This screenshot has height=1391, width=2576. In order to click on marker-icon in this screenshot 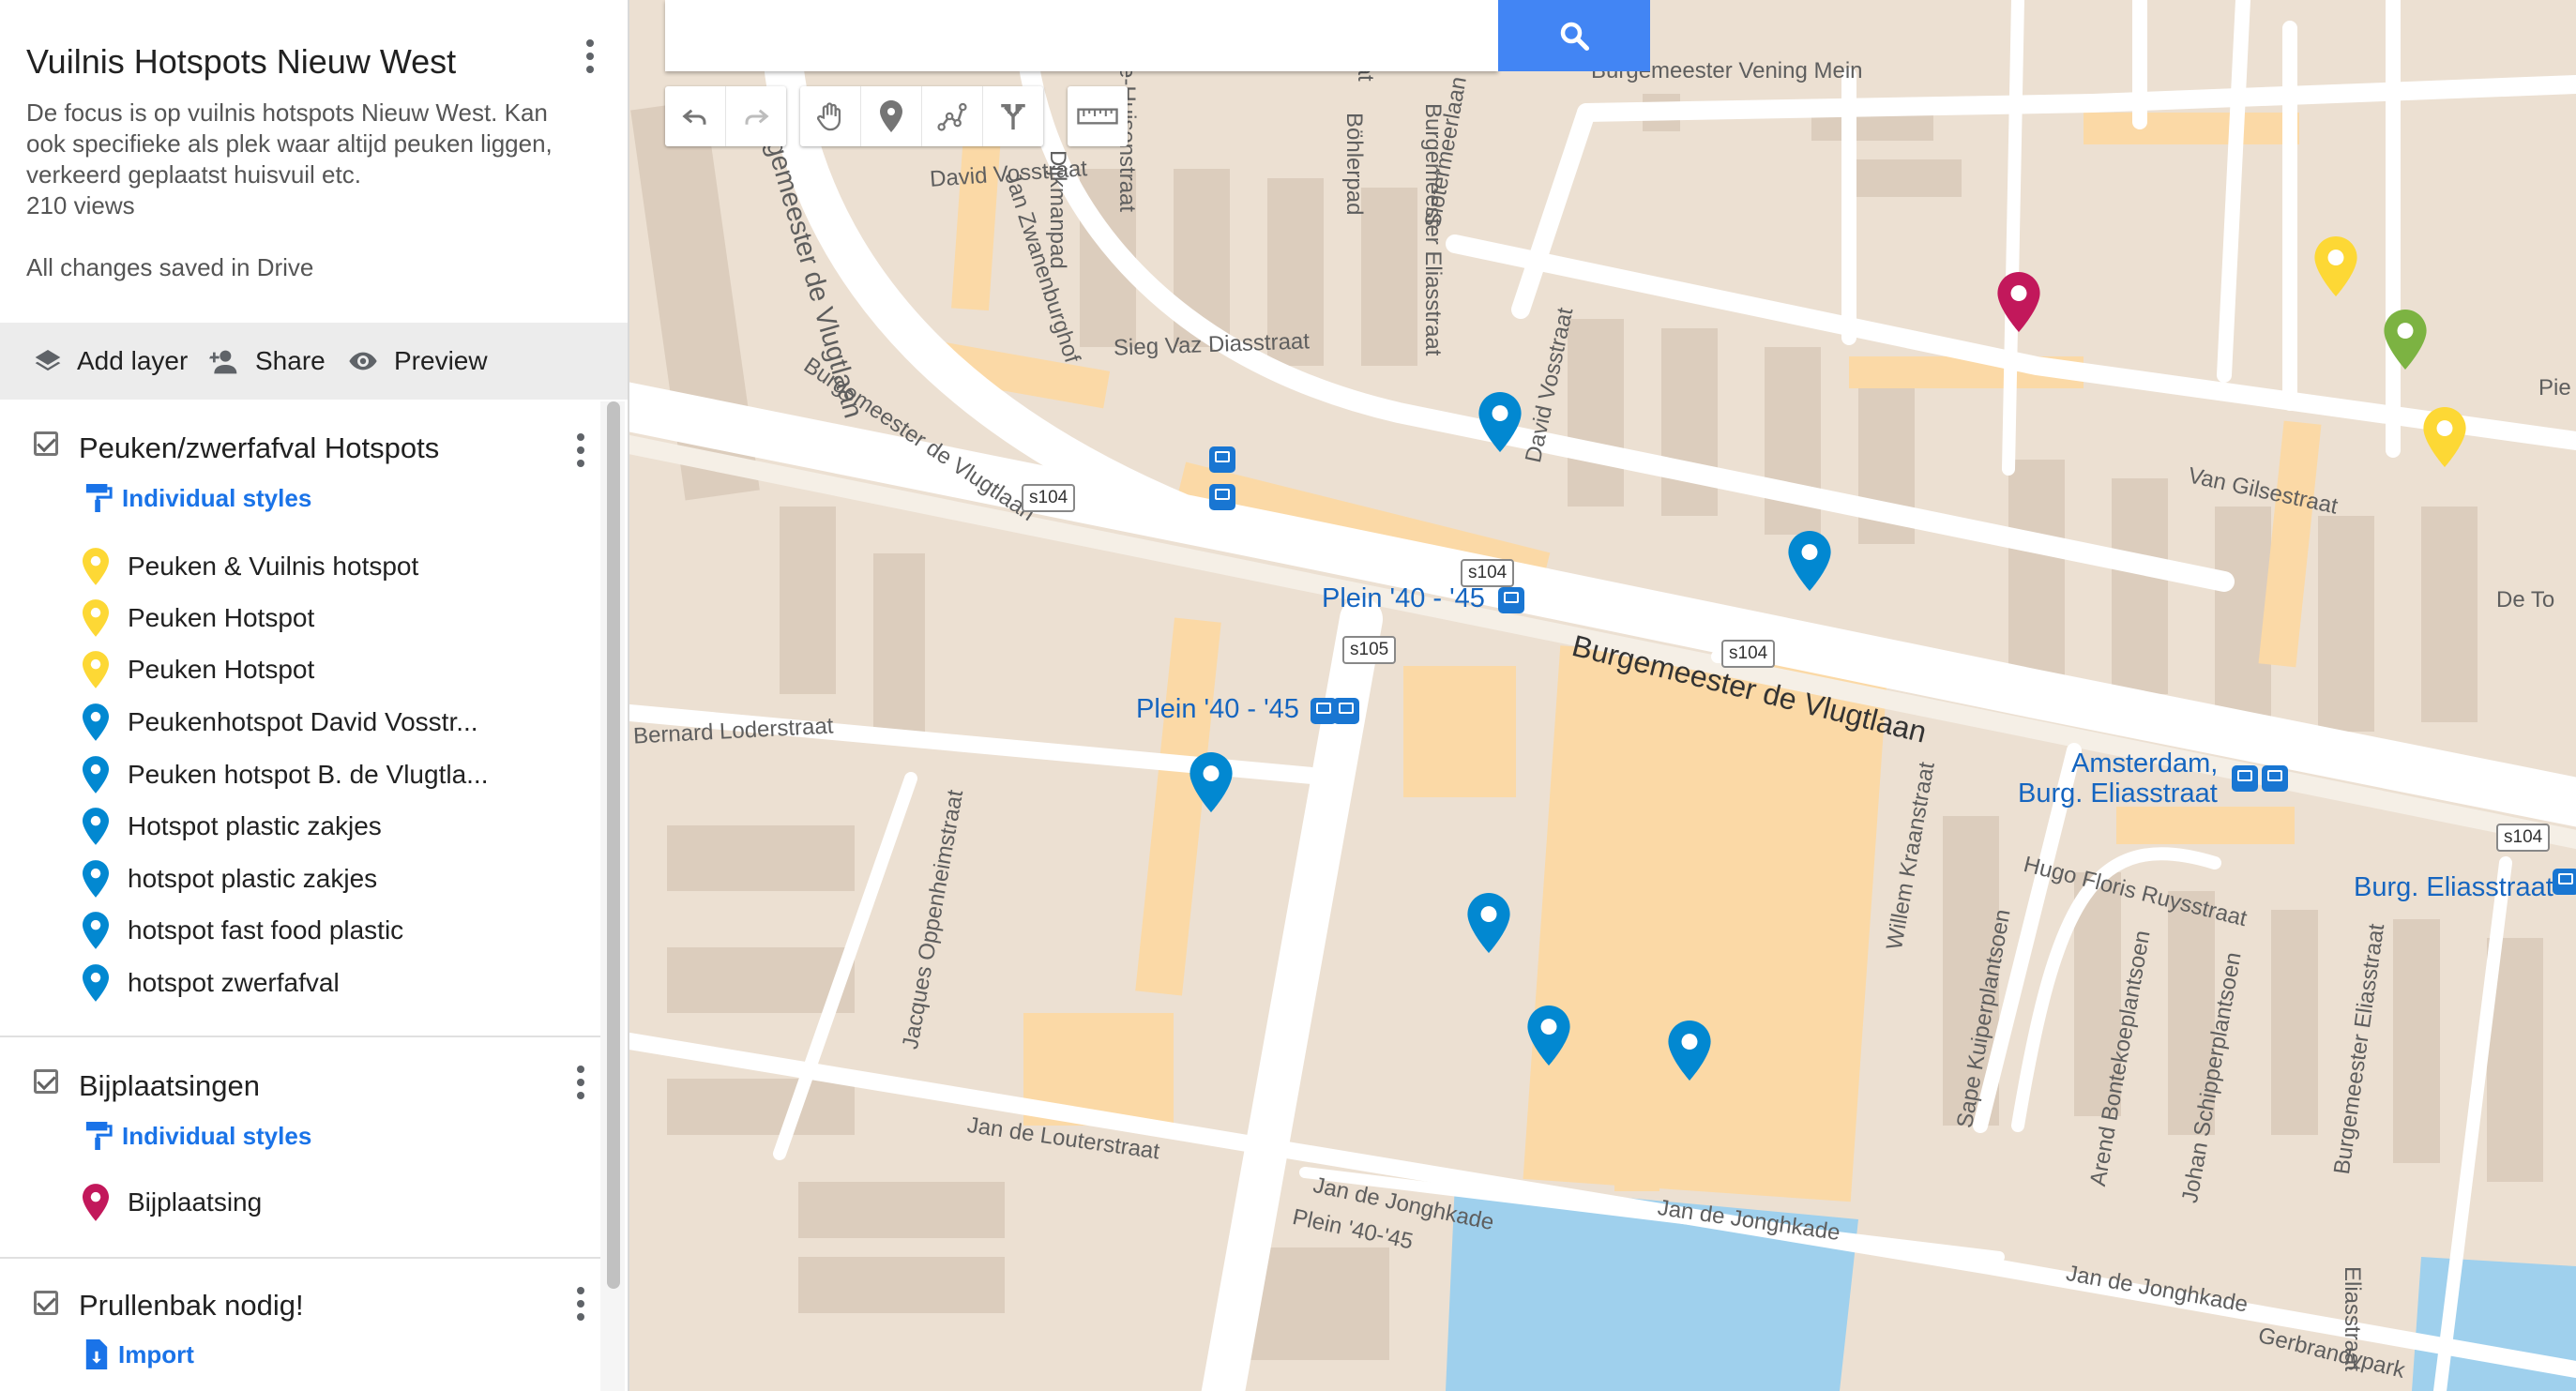, I will do `click(891, 116)`.